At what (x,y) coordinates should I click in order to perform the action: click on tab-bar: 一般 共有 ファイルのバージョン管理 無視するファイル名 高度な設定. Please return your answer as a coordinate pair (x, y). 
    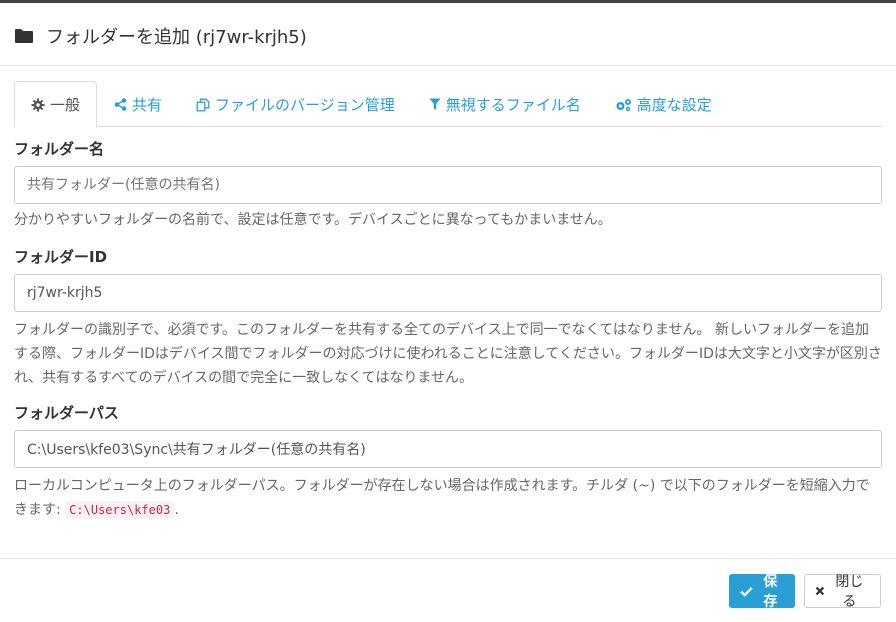
    Looking at the image, I should click on (448, 104).